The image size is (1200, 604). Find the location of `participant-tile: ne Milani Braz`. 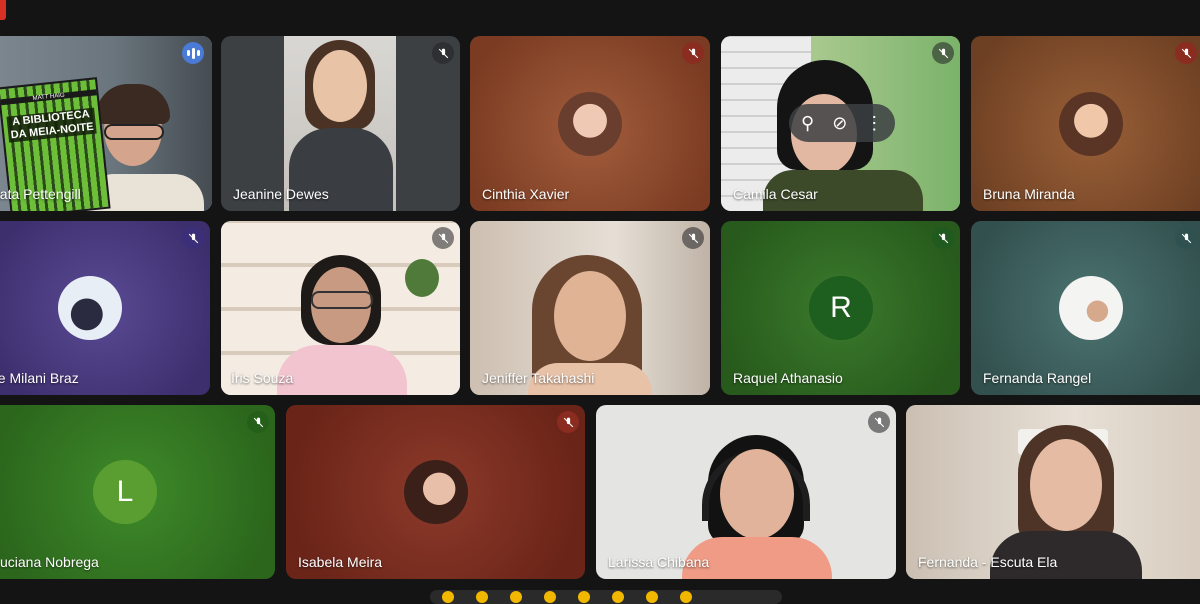

participant-tile: ne Milani Braz is located at coordinates (105, 308).